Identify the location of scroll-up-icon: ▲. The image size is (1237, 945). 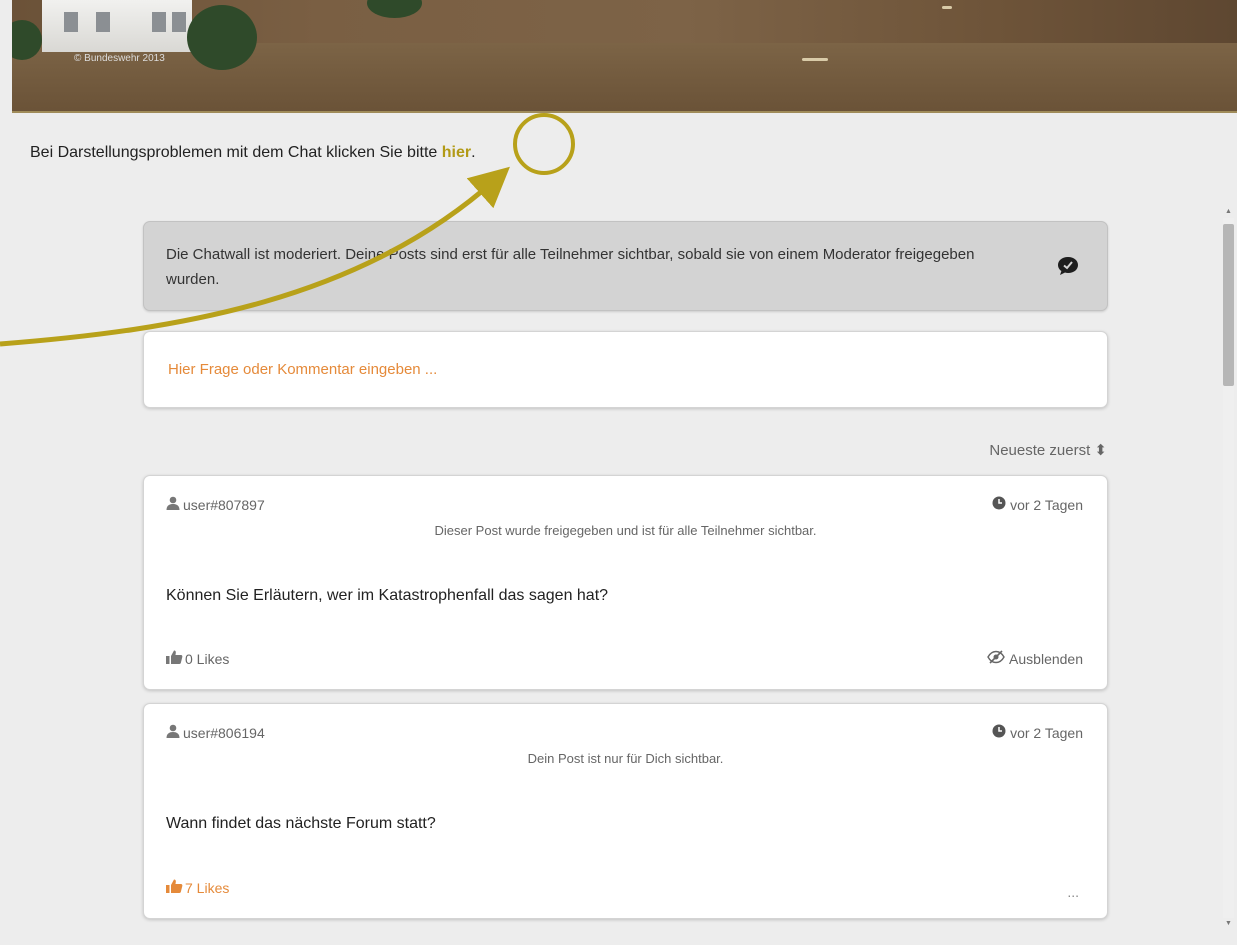
(1228, 211).